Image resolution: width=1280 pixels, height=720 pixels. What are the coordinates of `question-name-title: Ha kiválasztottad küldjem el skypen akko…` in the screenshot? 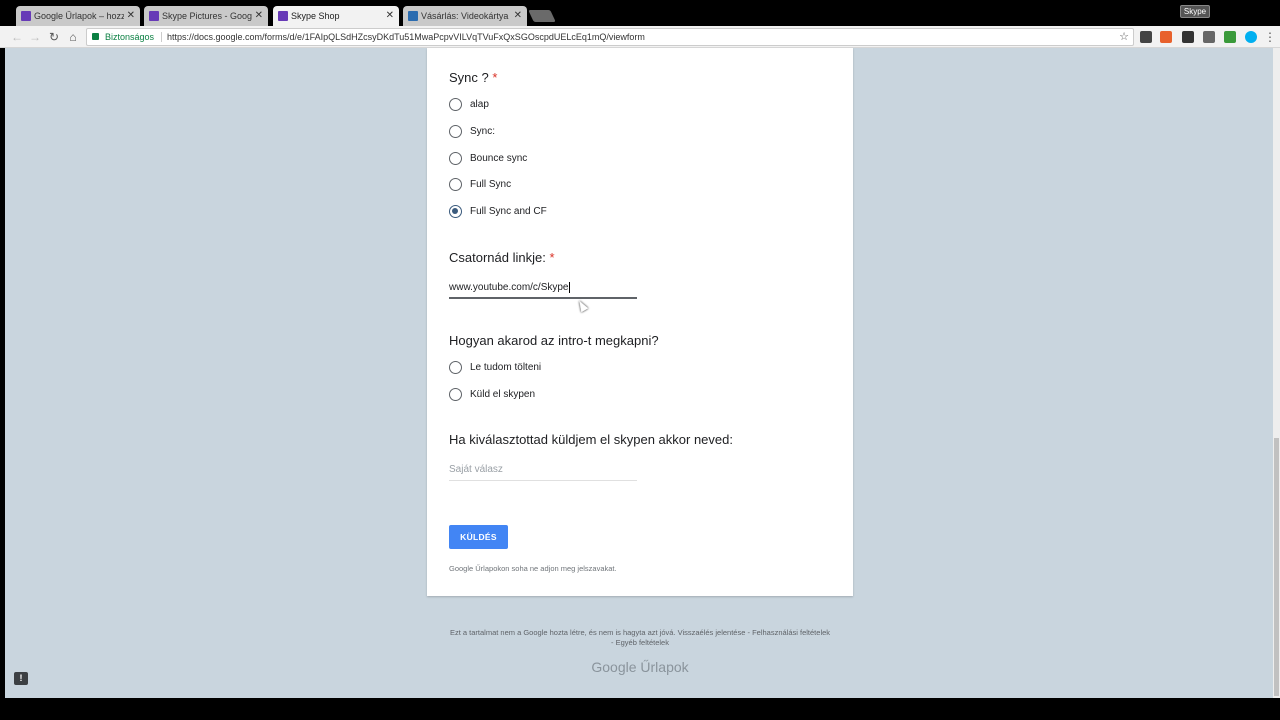 It's located at (591, 439).